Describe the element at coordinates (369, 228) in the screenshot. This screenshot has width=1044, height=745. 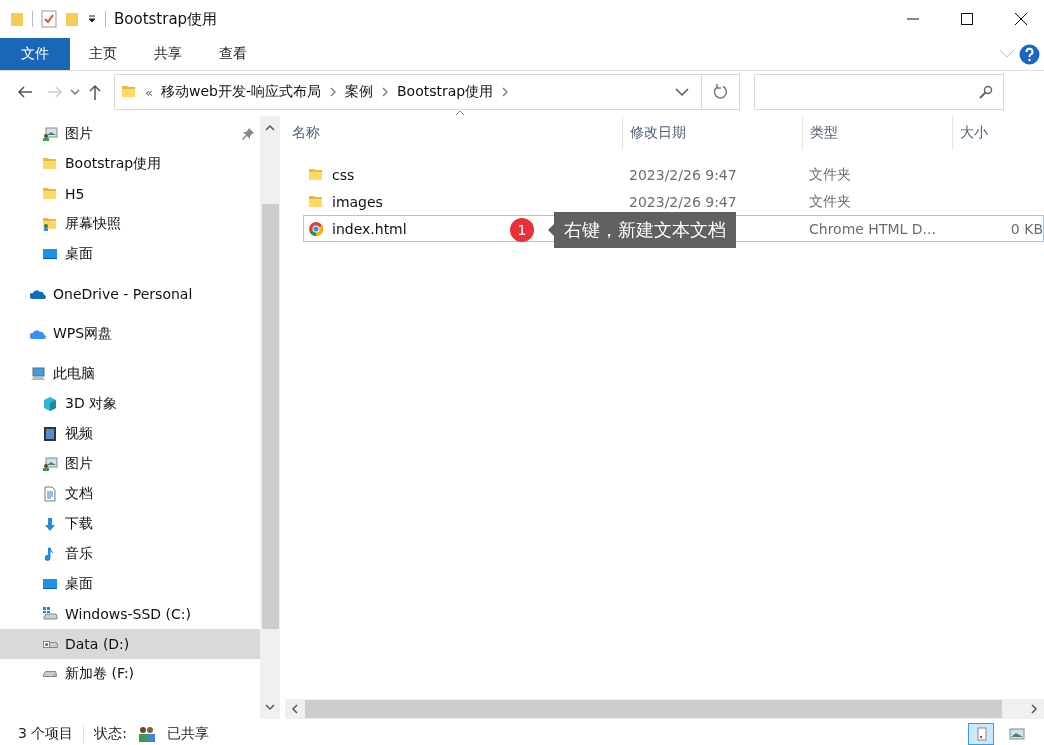
I see `file-name: index.html` at that location.